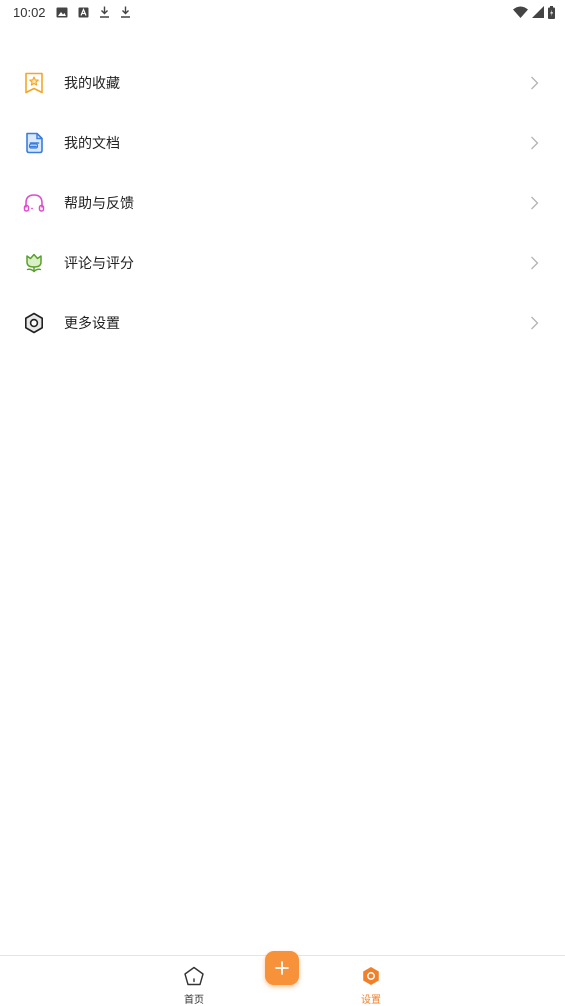 This screenshot has height=1006, width=565. I want to click on status-right, so click(534, 12).